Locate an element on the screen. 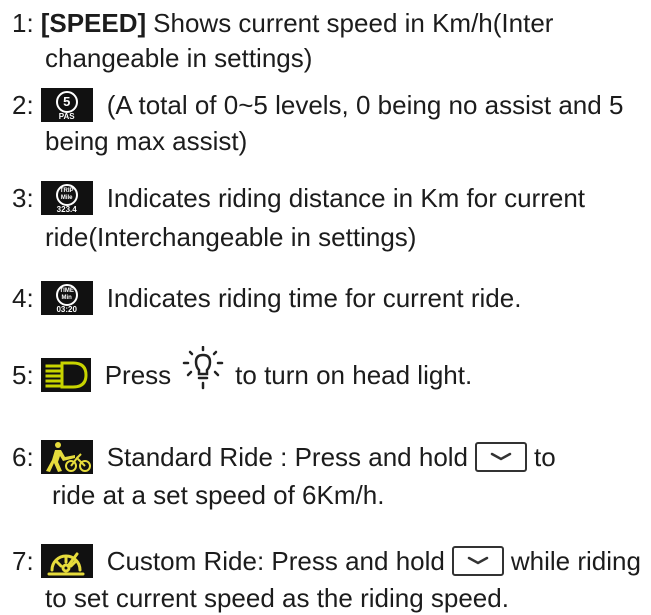 This screenshot has height=615, width=651. pas-label: PAS is located at coordinates (66, 116).